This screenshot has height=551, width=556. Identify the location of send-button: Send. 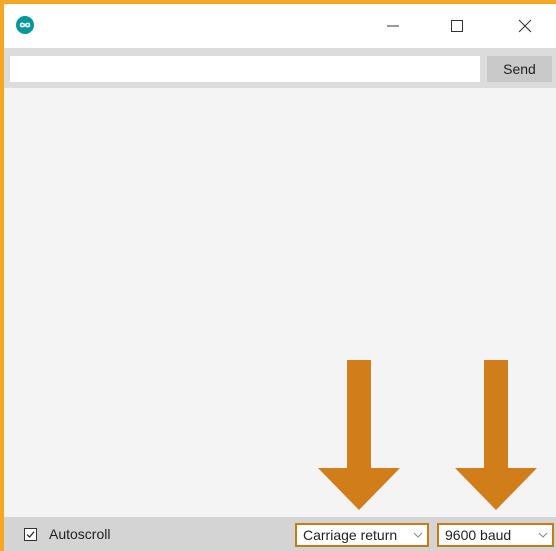
(519, 69).